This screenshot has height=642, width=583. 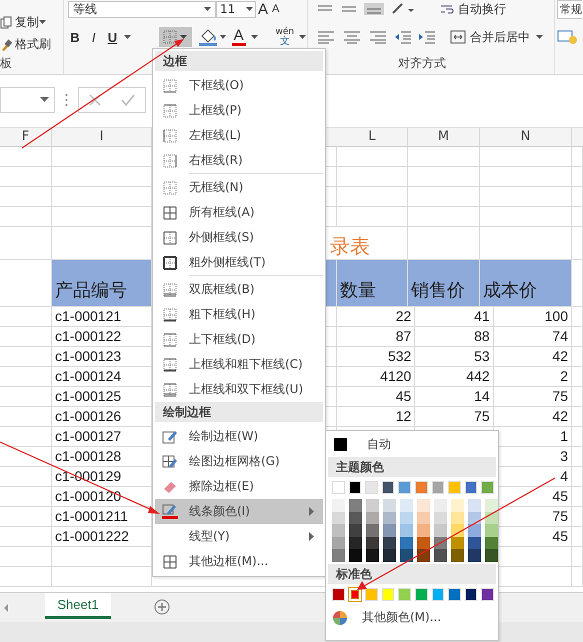 I want to click on number-format-field: 常规, so click(x=569, y=9).